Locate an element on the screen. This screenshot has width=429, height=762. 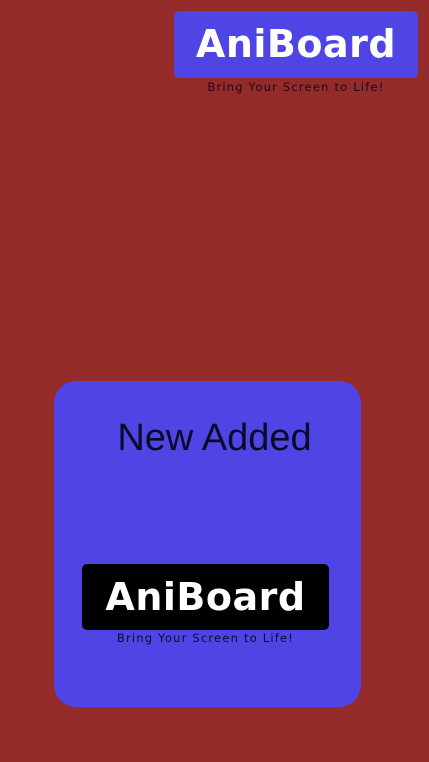
card-title: New Added is located at coordinates (214, 438).